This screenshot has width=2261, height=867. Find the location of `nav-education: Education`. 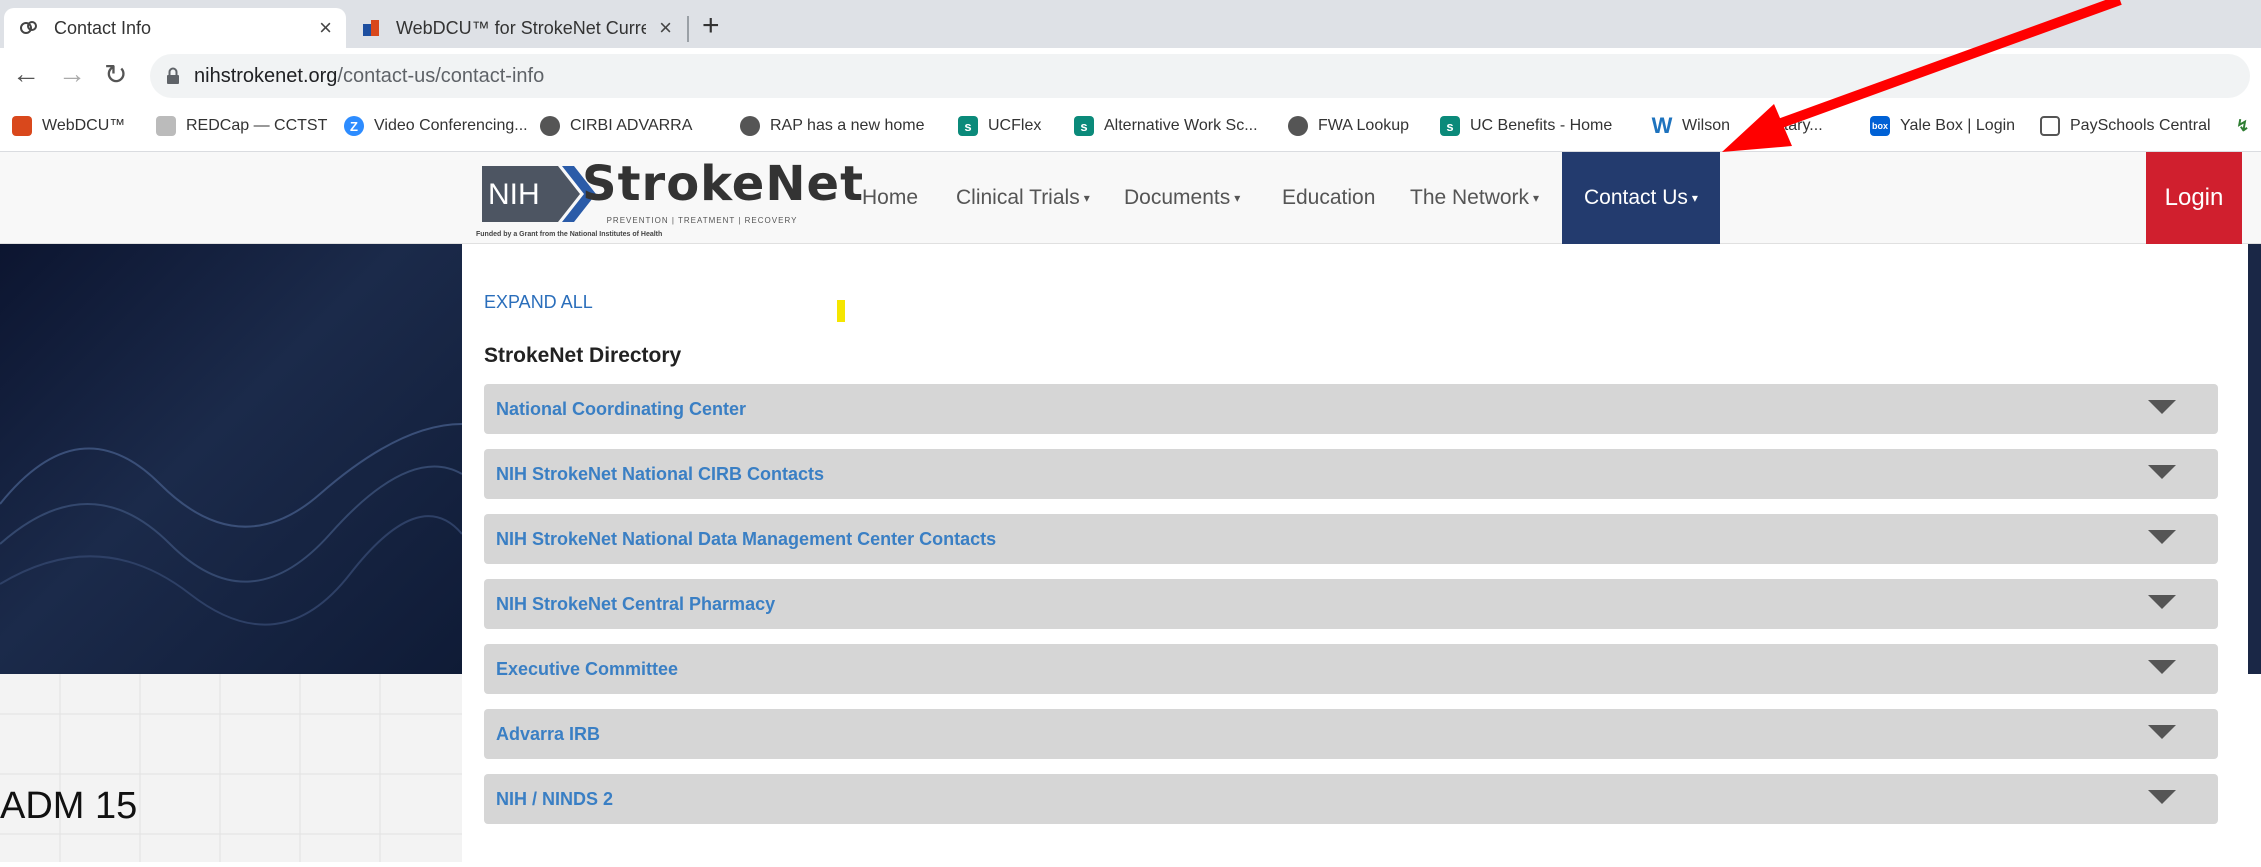

nav-education: Education is located at coordinates (1328, 198).